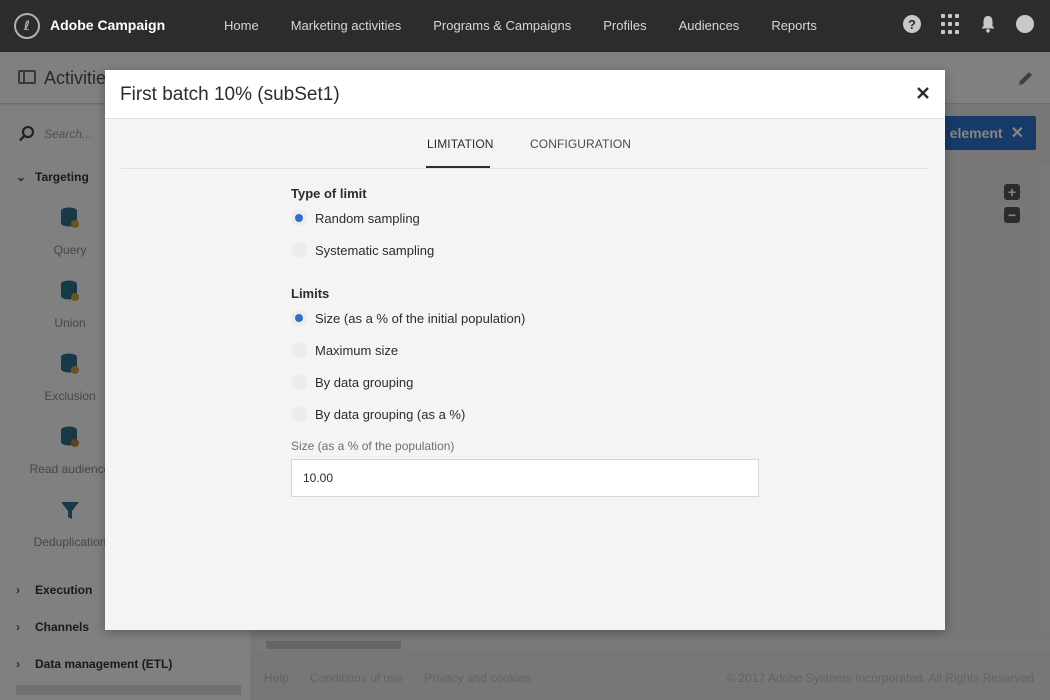 This screenshot has height=700, width=1050. What do you see at coordinates (375, 250) in the screenshot?
I see `radio-systematic-sampling-label: Systematic sampling` at bounding box center [375, 250].